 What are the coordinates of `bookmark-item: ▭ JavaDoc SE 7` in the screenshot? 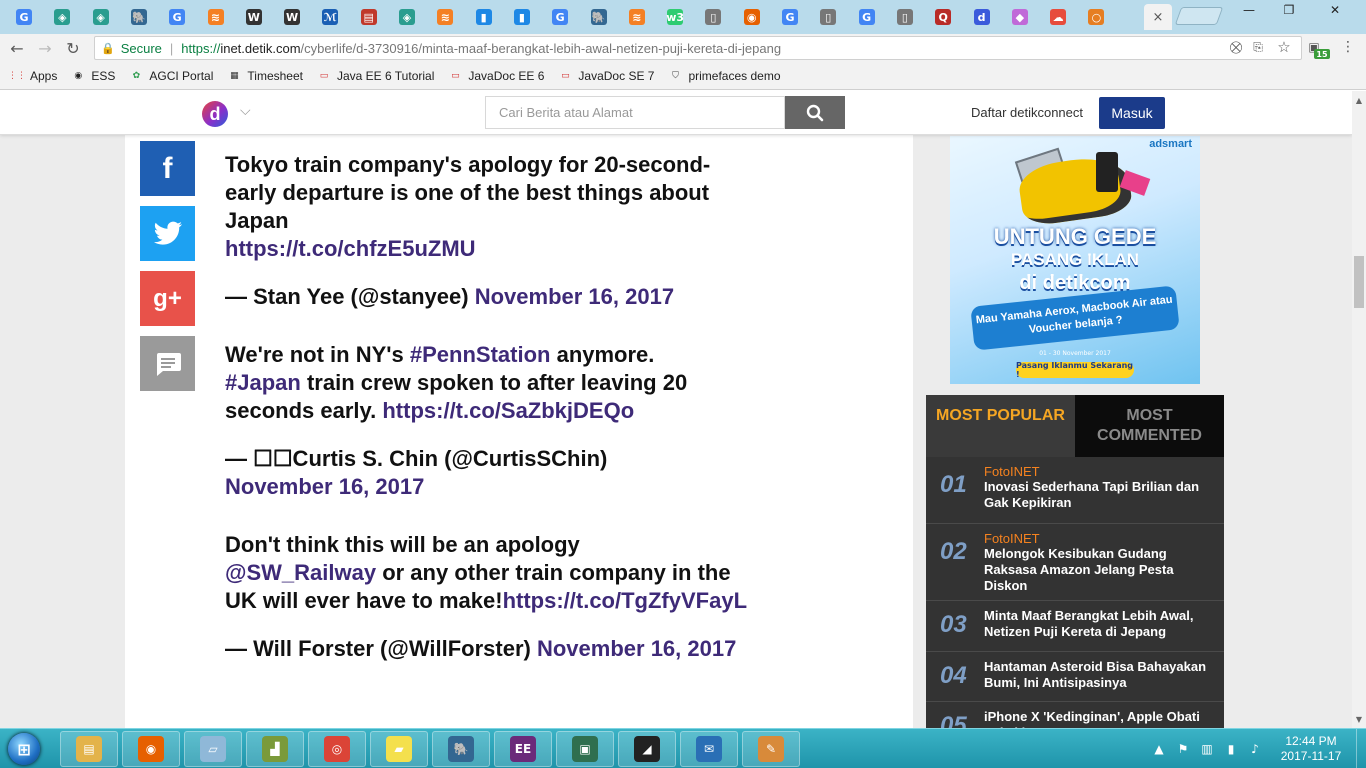 It's located at (606, 76).